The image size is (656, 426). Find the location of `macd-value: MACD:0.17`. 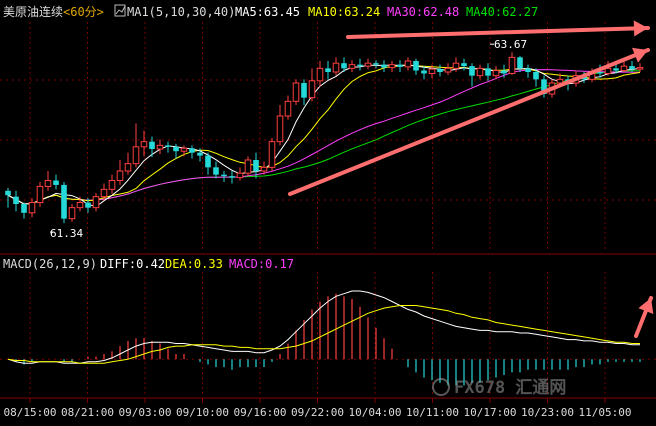

macd-value: MACD:0.17 is located at coordinates (261, 264).